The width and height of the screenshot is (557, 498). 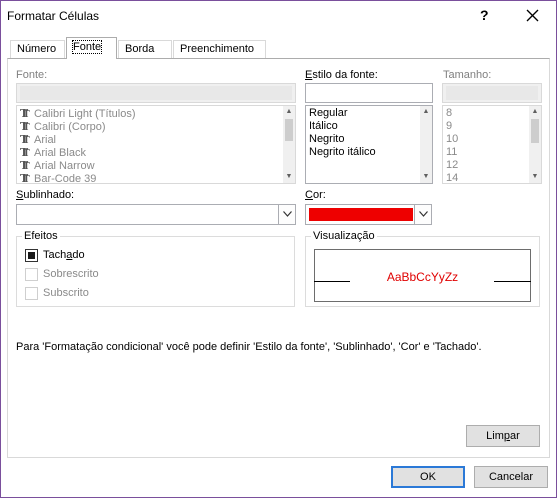 What do you see at coordinates (278, 16) in the screenshot?
I see `title-bar: Formatar Células ?` at bounding box center [278, 16].